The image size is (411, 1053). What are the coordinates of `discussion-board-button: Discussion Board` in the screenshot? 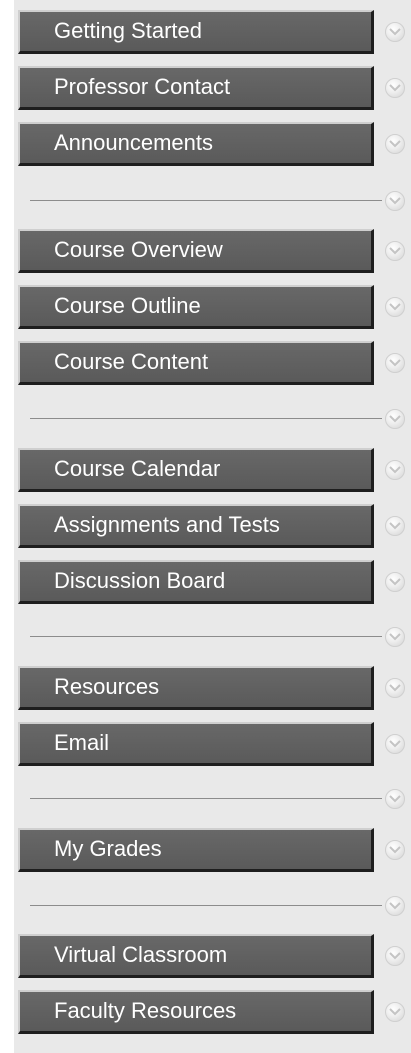 It's located at (196, 582).